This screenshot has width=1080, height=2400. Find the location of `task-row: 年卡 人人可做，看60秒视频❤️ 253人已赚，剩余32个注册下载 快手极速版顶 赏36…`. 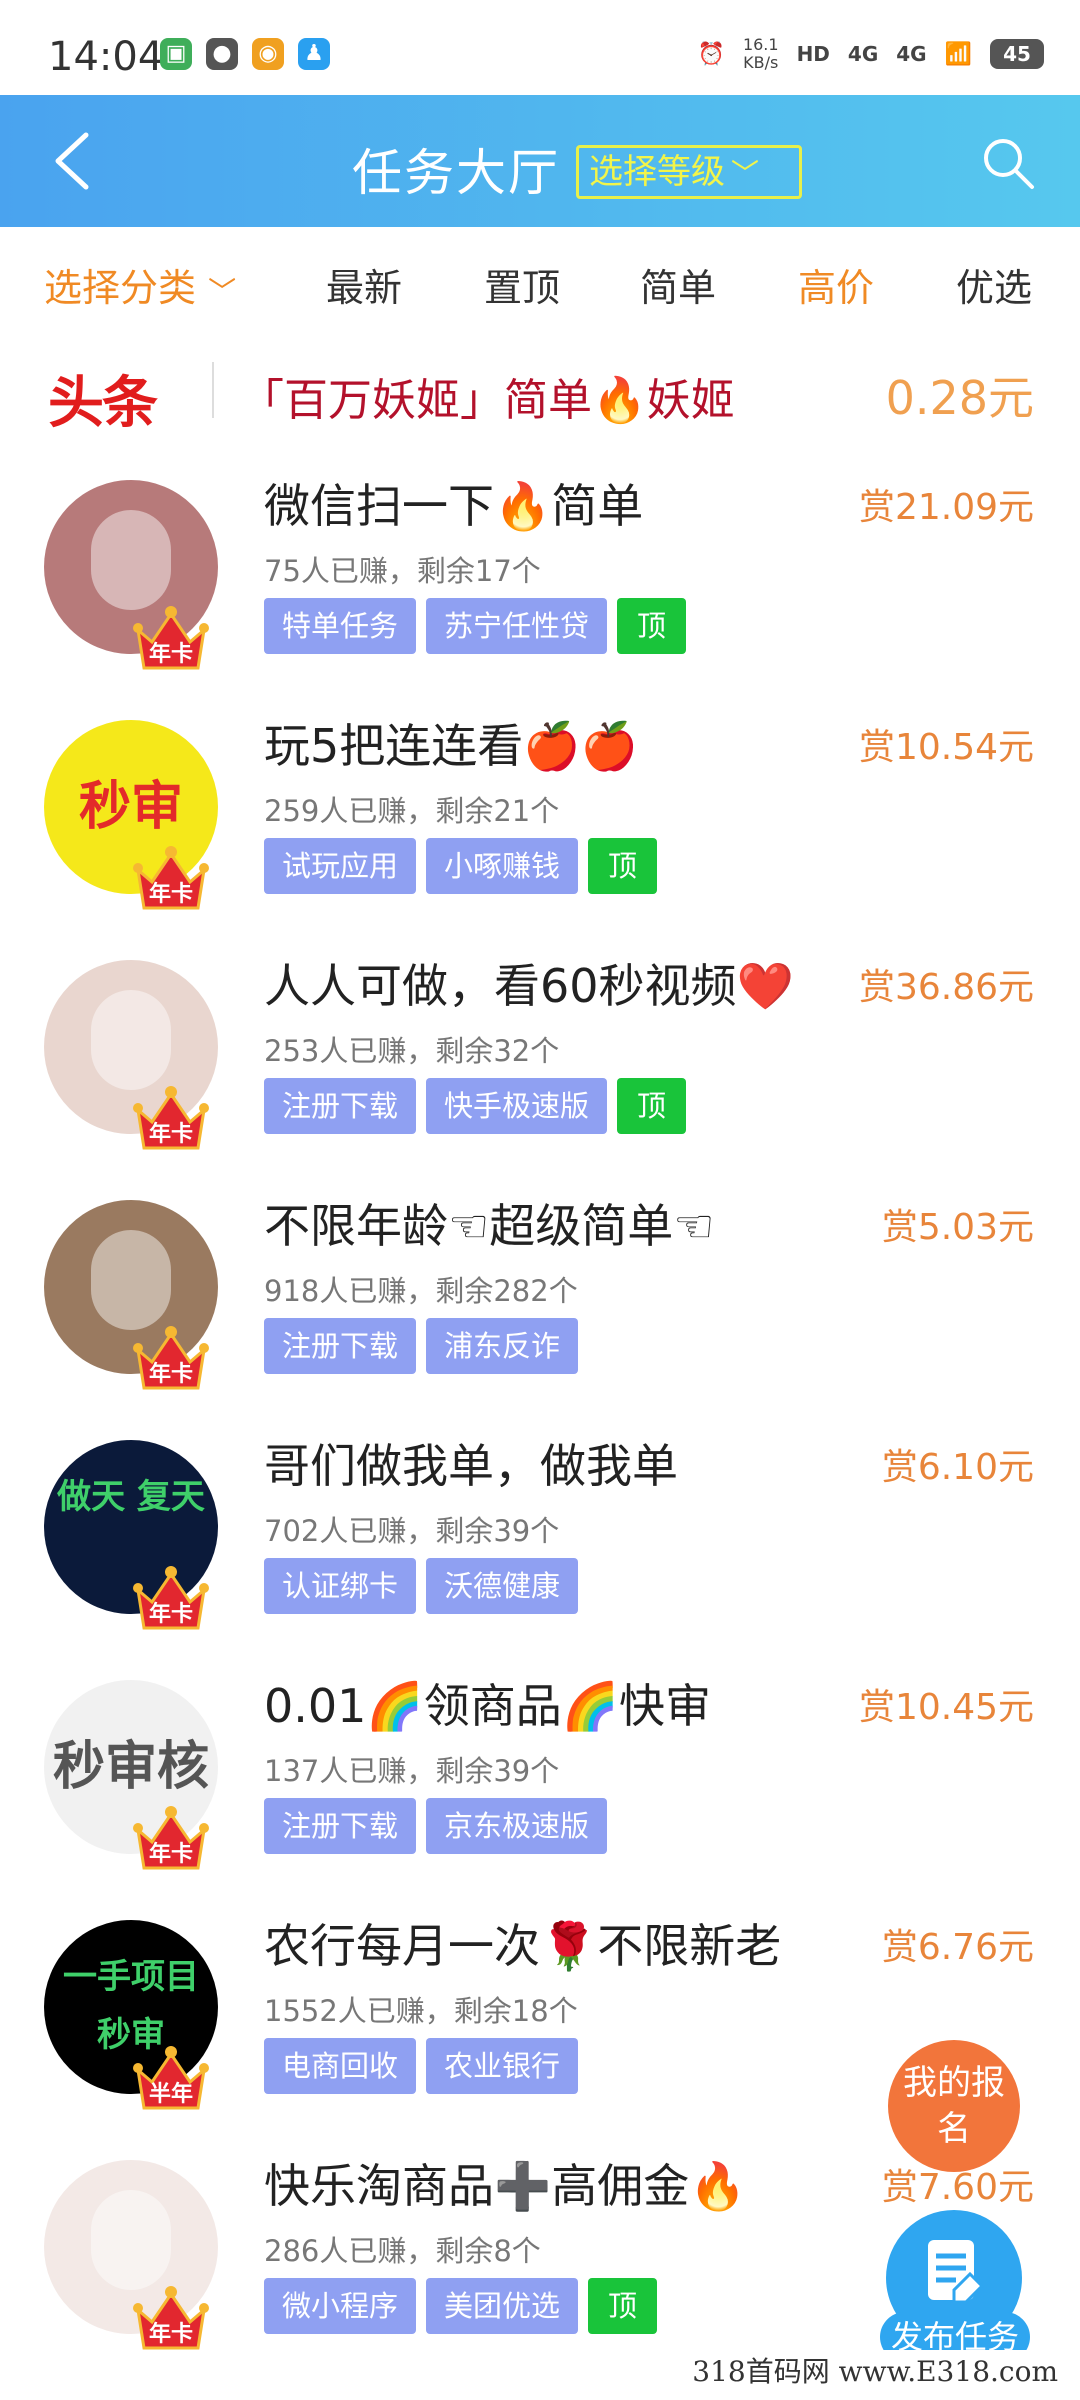

task-row: 年卡 人人可做，看60秒视频❤️ 253人已赚，剩余32个注册下载 快手极速版顶 赏36… is located at coordinates (540, 1060).